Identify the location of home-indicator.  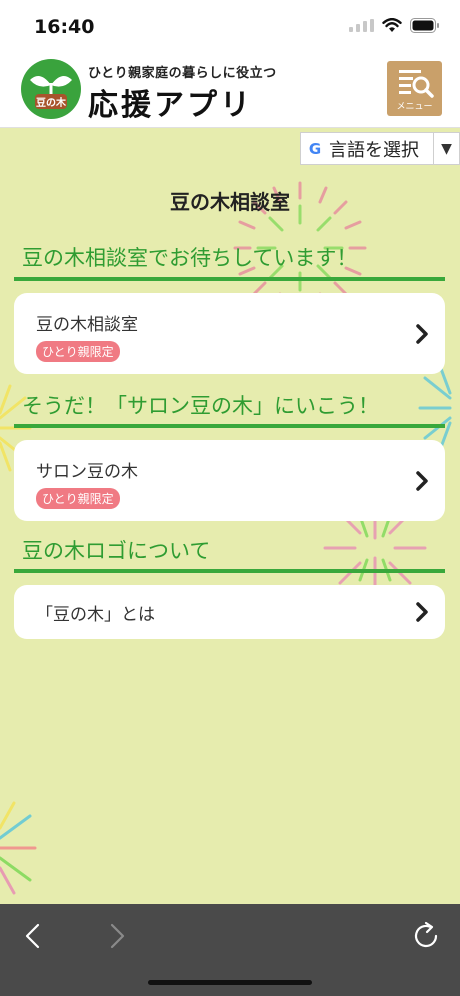
(230, 982).